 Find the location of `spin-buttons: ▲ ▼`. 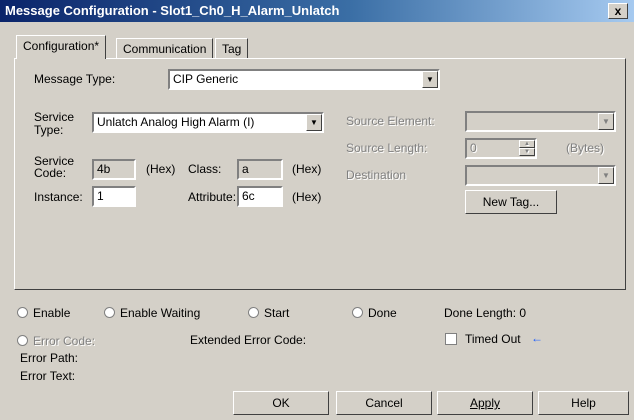

spin-buttons: ▲ ▼ is located at coordinates (527, 148).